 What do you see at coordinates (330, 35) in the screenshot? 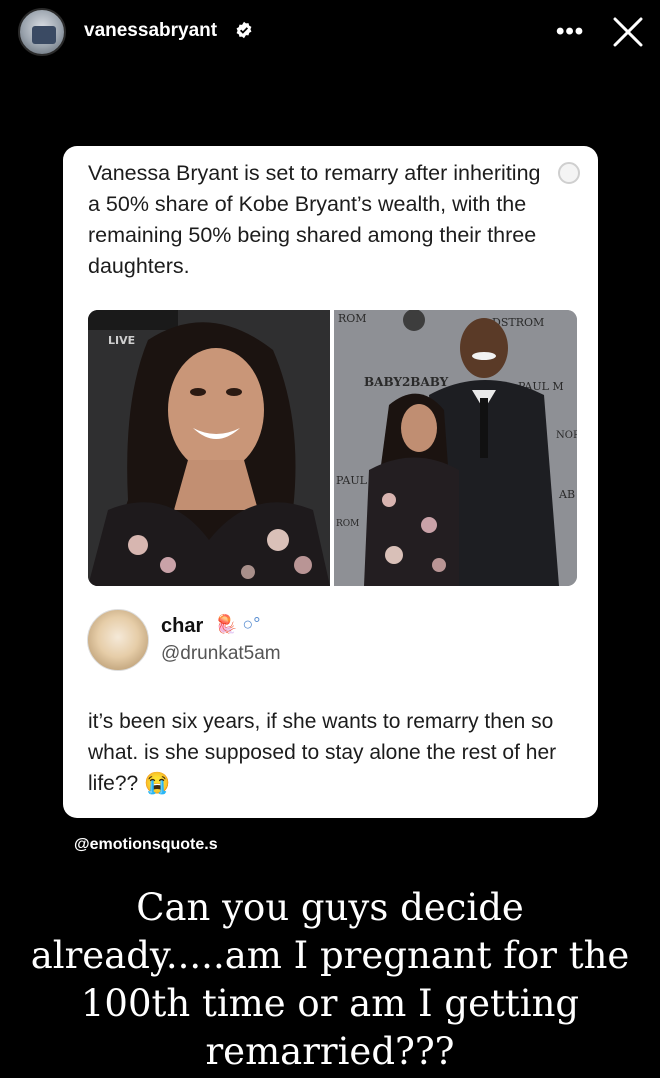
I see `story-header: vanessabryant •••` at bounding box center [330, 35].